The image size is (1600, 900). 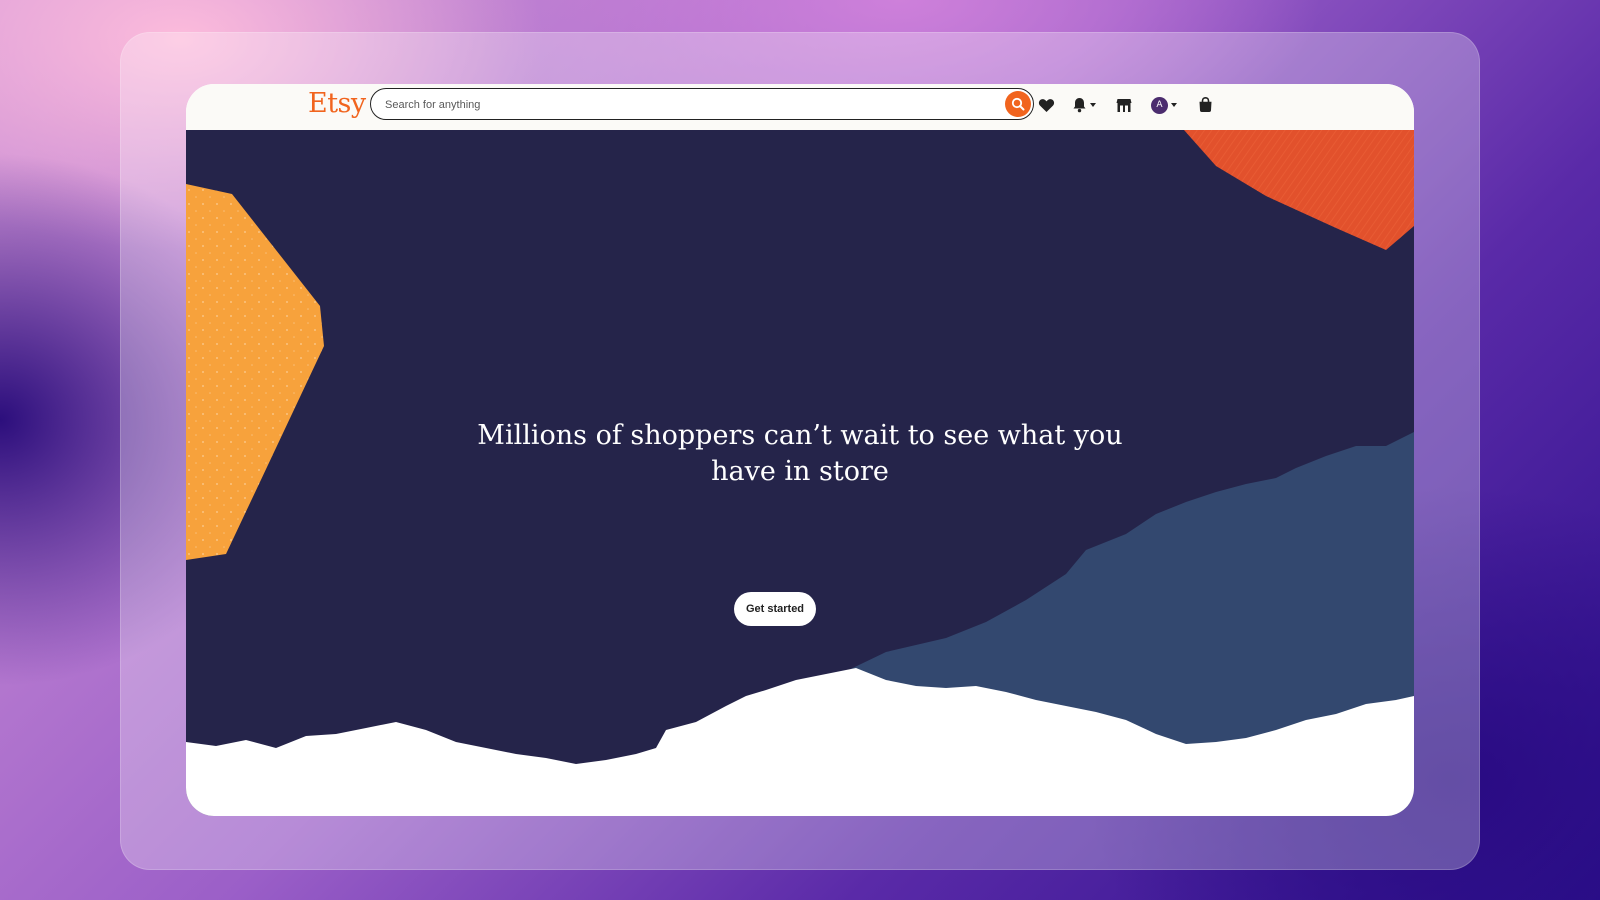 I want to click on search-input, so click(x=685, y=105).